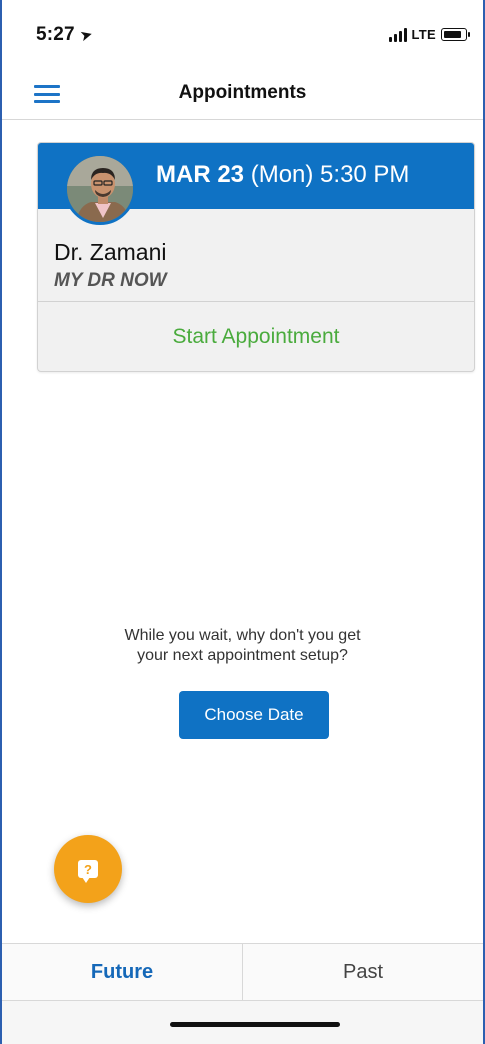 The width and height of the screenshot is (485, 1044). I want to click on doctor-avatar, so click(100, 189).